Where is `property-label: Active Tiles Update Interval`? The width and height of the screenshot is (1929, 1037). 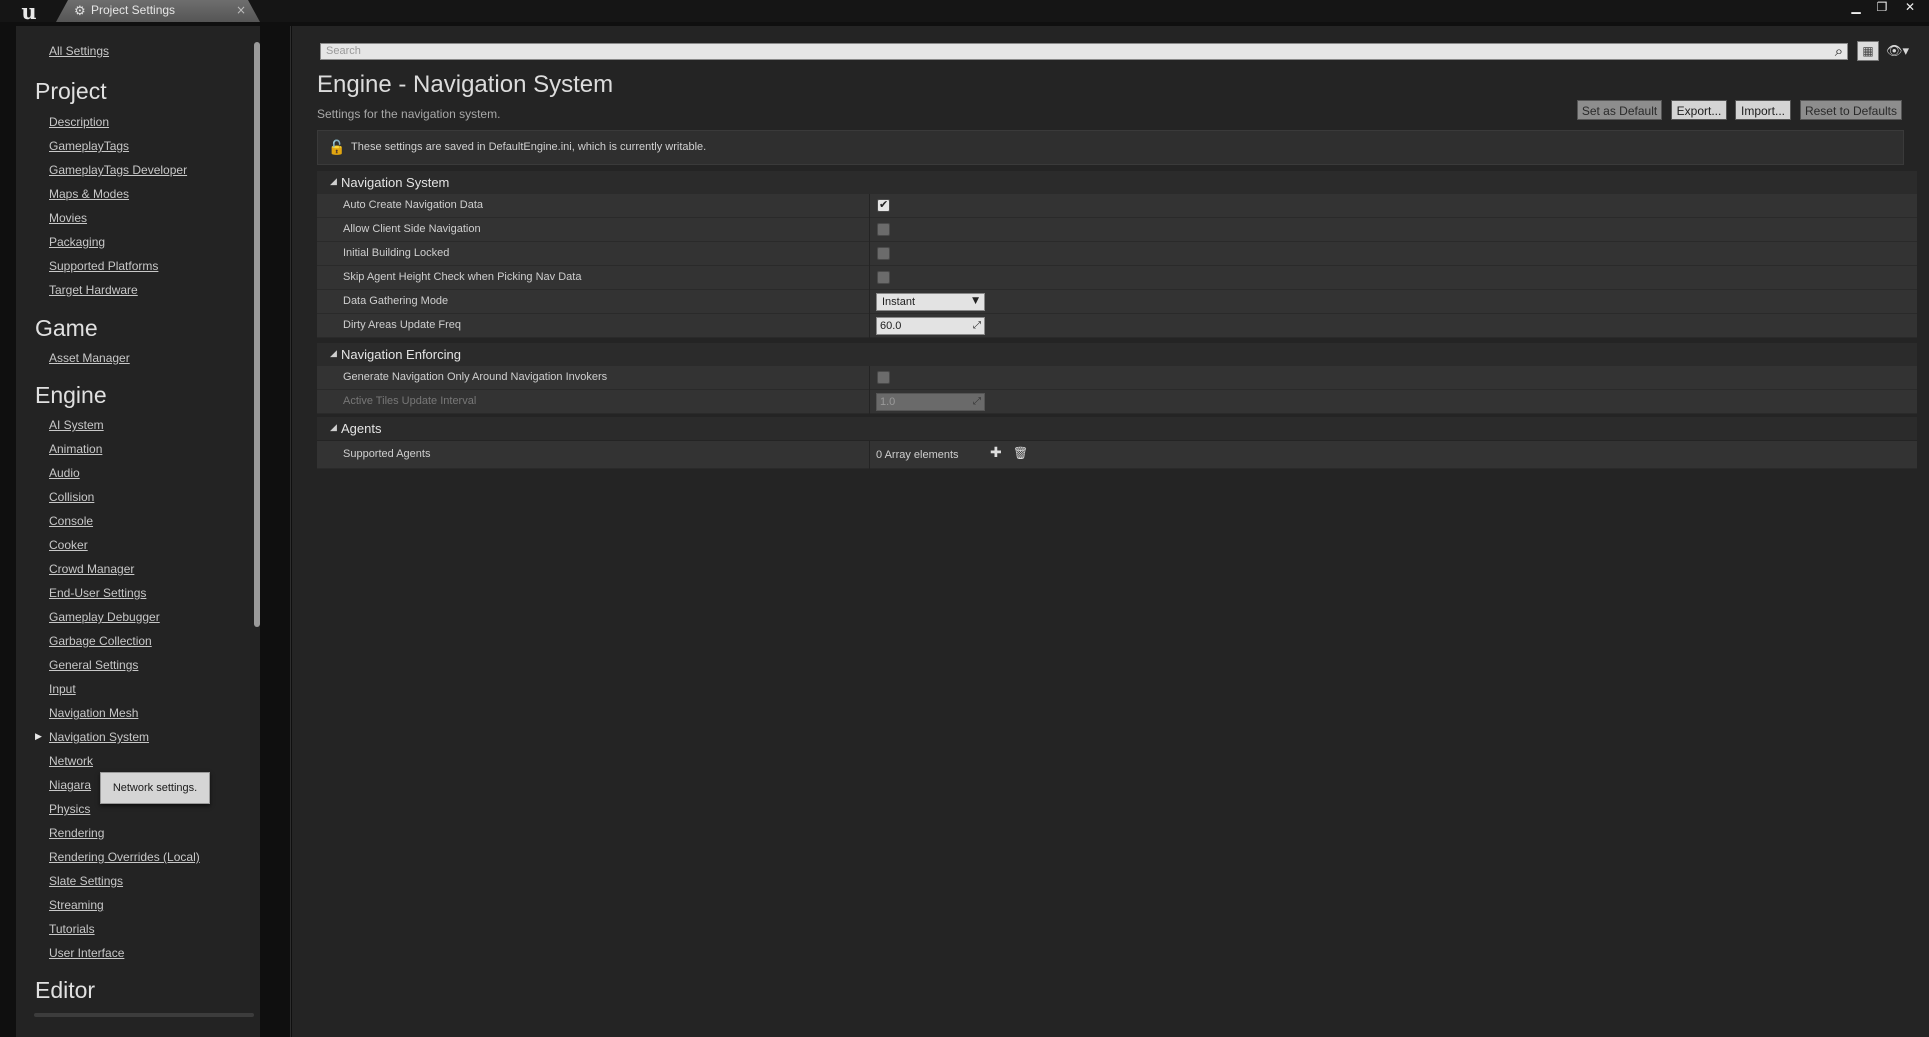 property-label: Active Tiles Update Interval is located at coordinates (410, 401).